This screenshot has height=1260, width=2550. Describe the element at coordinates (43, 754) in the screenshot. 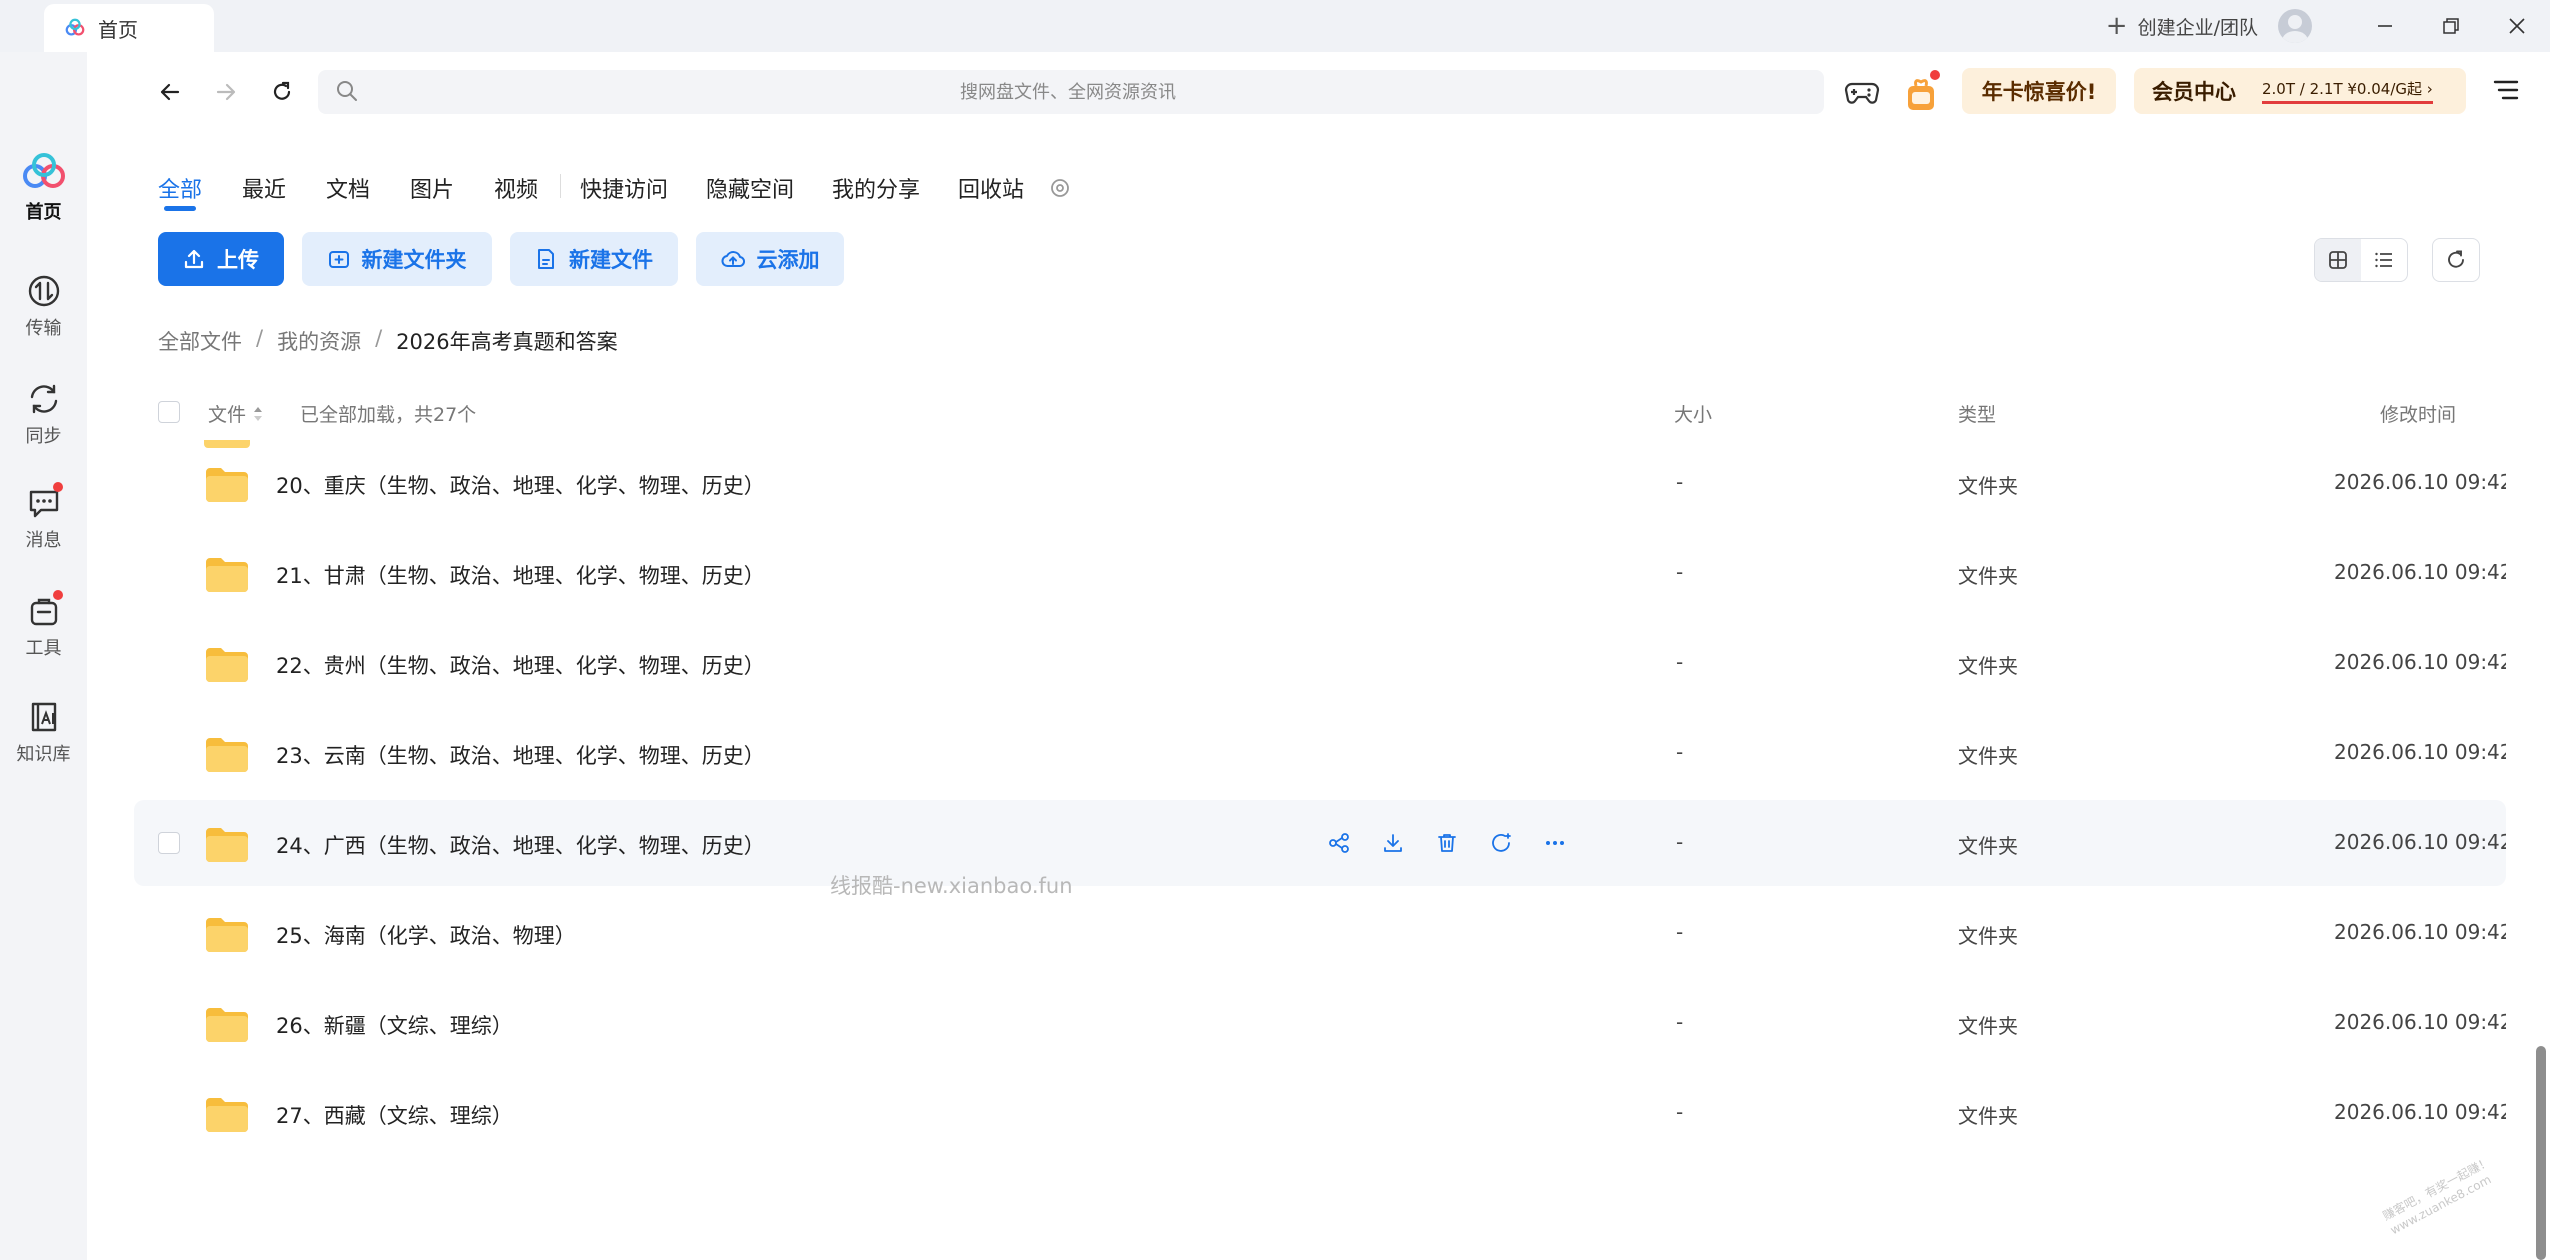

I see `sidebar-label-knowledge-base: 知识库` at that location.